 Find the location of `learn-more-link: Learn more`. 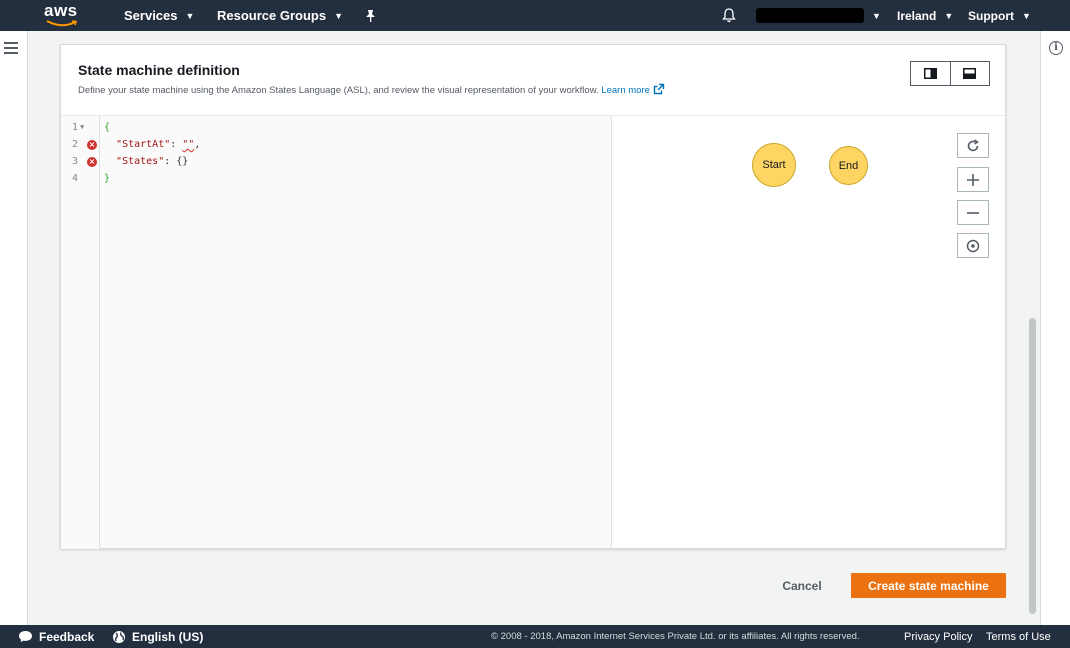

learn-more-link: Learn more is located at coordinates (633, 89).